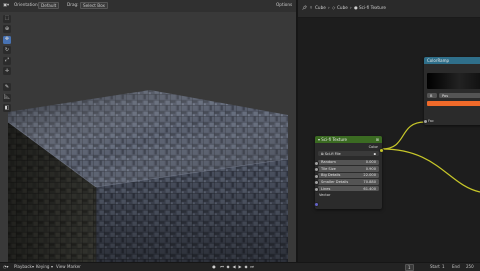 This screenshot has height=271, width=480. What do you see at coordinates (42, 266) in the screenshot?
I see `keying-menu: Keying` at bounding box center [42, 266].